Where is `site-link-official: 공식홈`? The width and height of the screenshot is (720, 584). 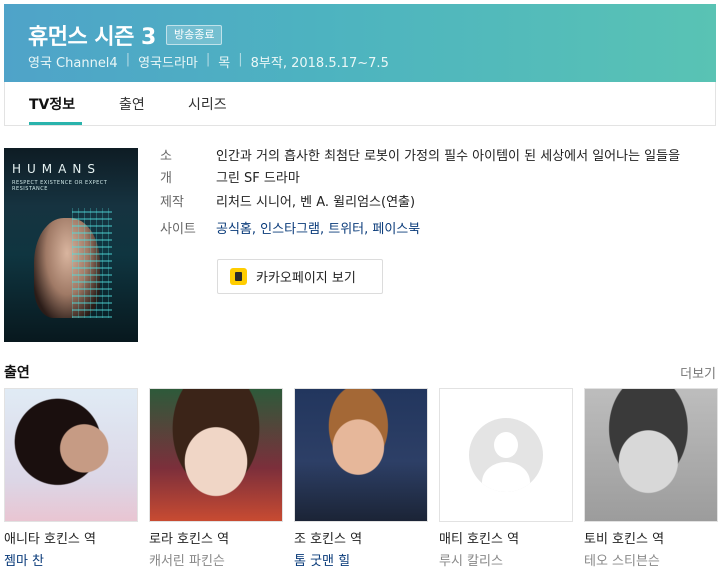
site-link-official: 공식홈 is located at coordinates (234, 229).